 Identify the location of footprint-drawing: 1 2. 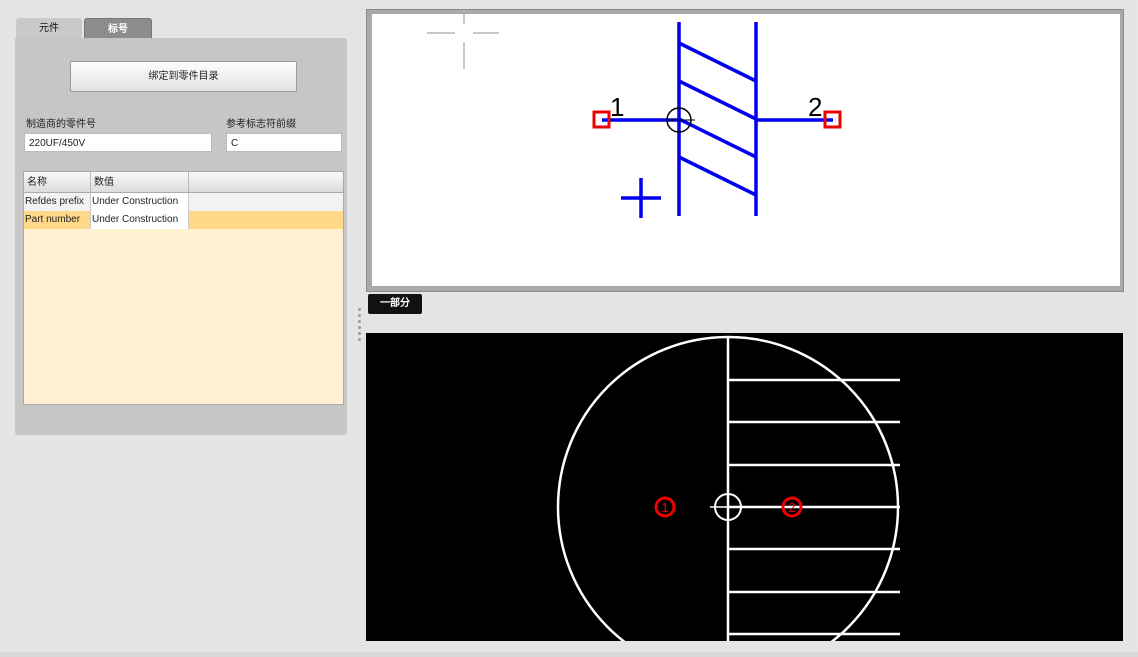
(728, 488).